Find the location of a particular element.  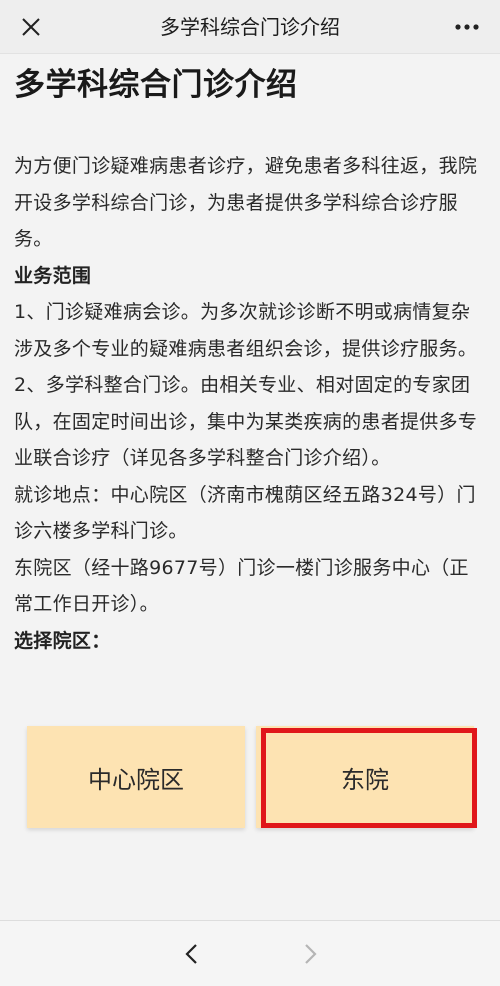

chevron-left-icon is located at coordinates (191, 954).